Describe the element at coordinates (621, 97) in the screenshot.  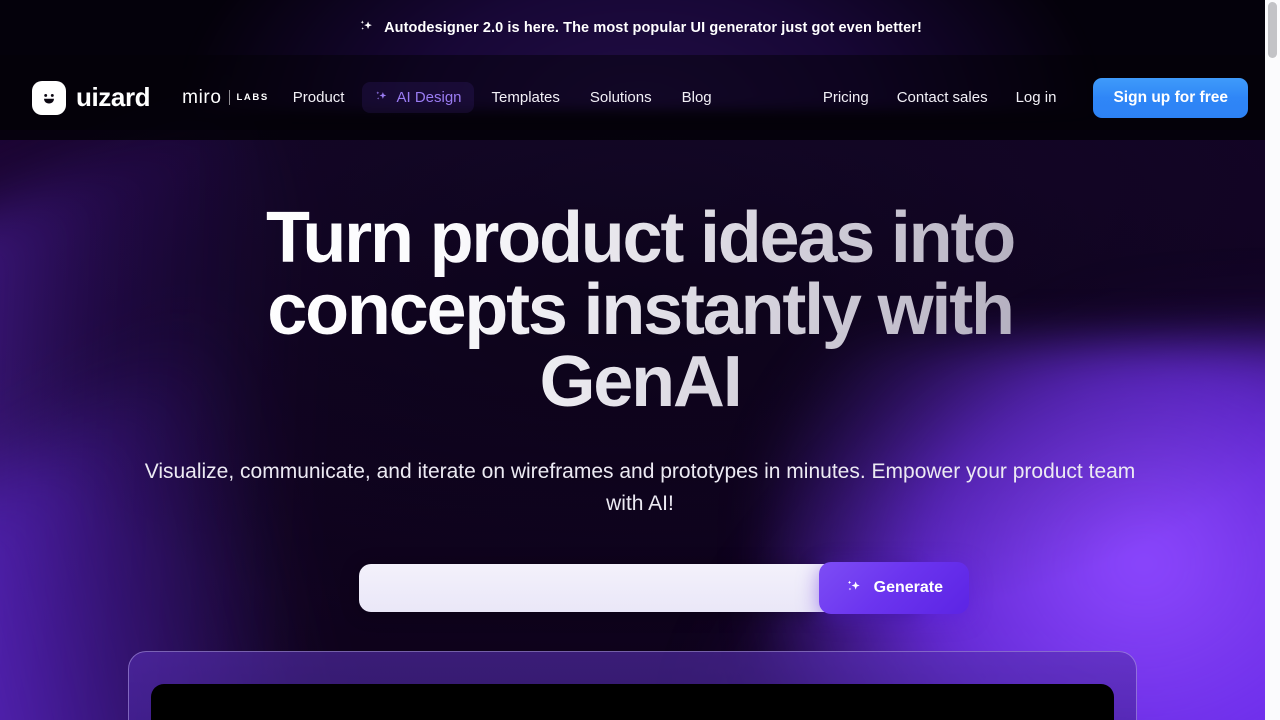
I see `nav-item-solutions: Solutions` at that location.